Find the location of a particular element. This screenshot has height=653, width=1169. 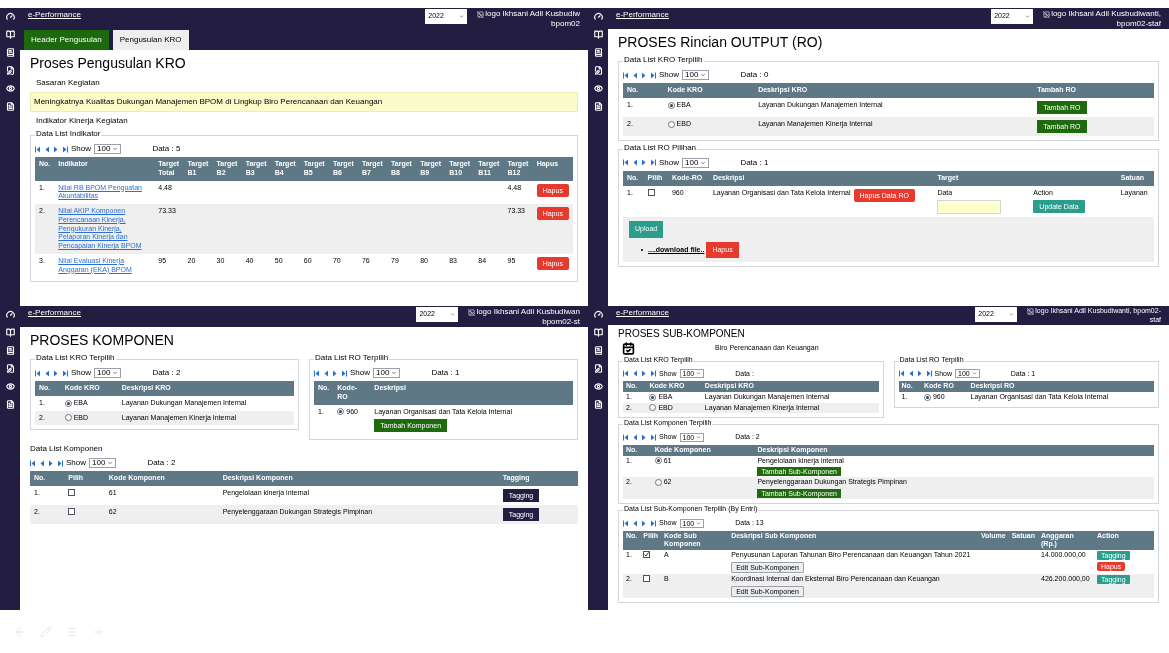

target-input is located at coordinates (969, 207).